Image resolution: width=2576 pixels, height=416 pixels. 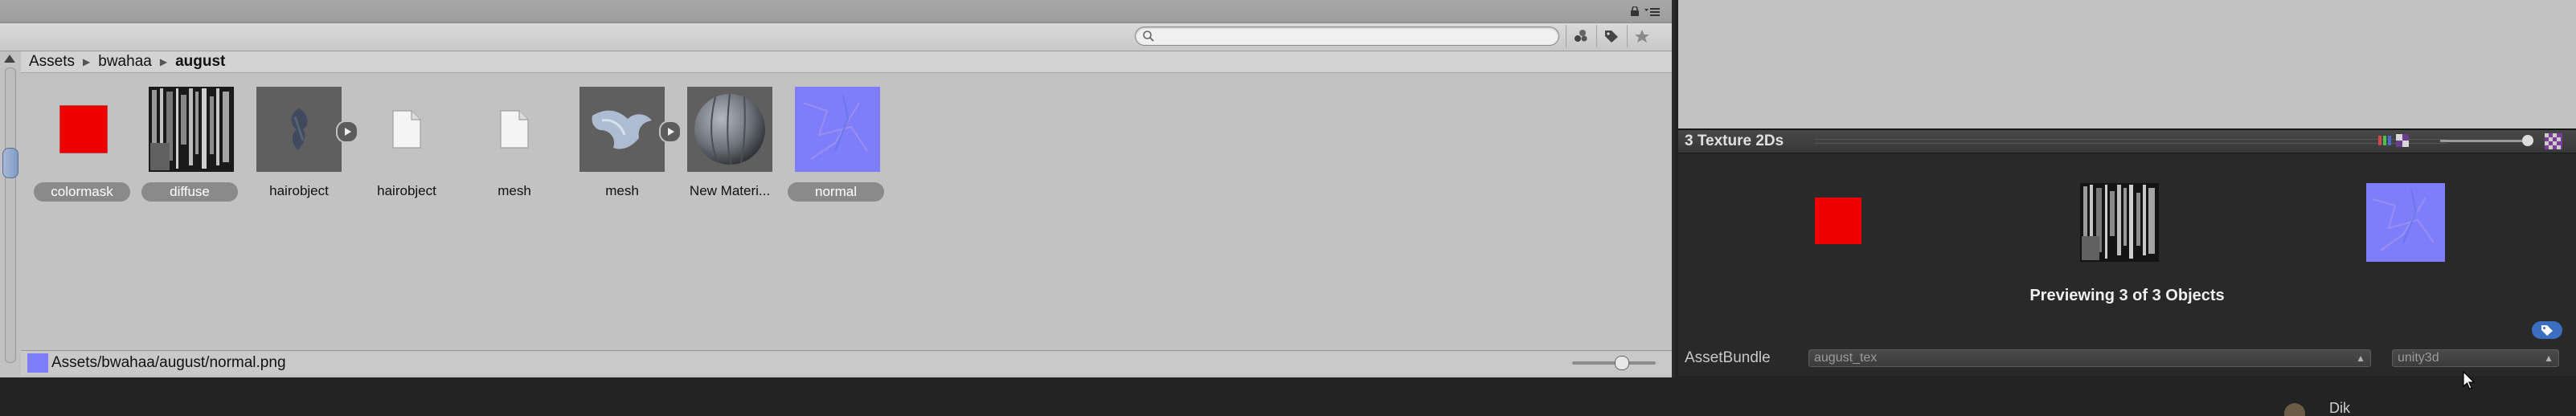 I want to click on breadcrumb-bar: Assets ▶ bwahaa ▶ august, so click(x=836, y=62).